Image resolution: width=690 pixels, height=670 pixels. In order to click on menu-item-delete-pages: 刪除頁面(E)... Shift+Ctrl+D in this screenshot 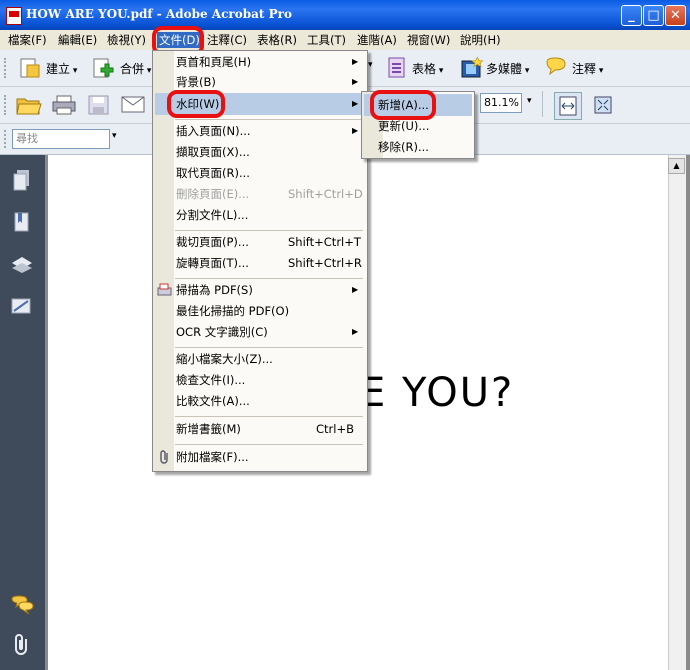, I will do `click(259, 194)`.